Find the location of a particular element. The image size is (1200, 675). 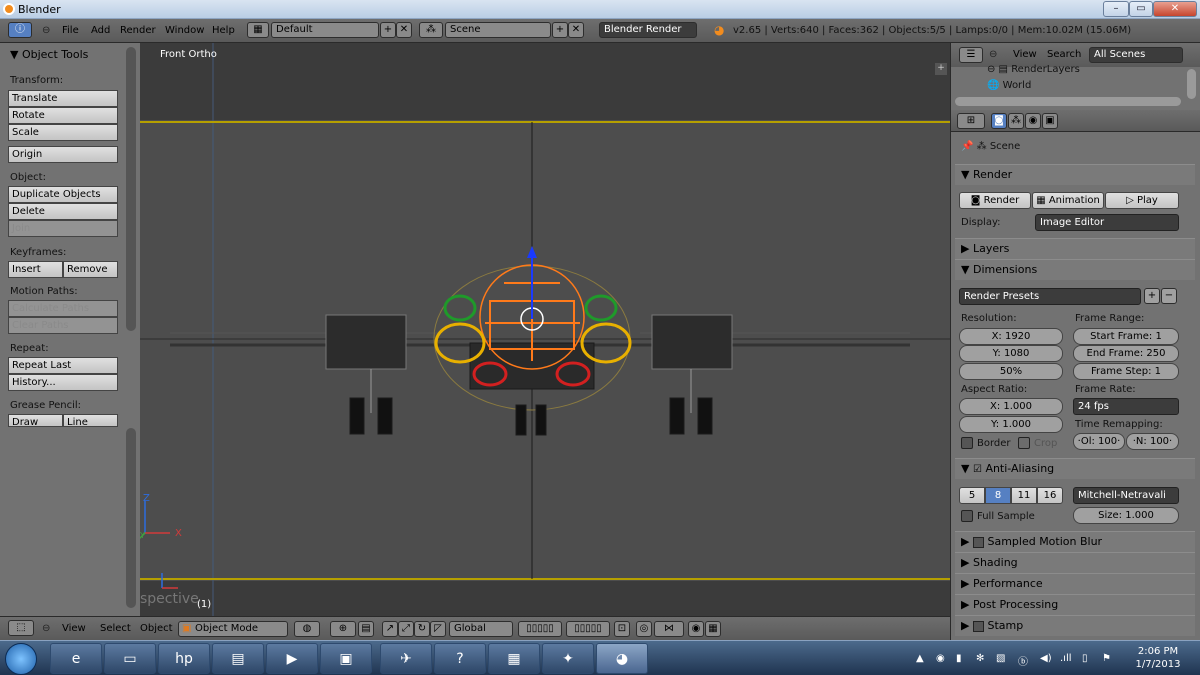

screen-capture-icon: ▣ is located at coordinates (346, 658).